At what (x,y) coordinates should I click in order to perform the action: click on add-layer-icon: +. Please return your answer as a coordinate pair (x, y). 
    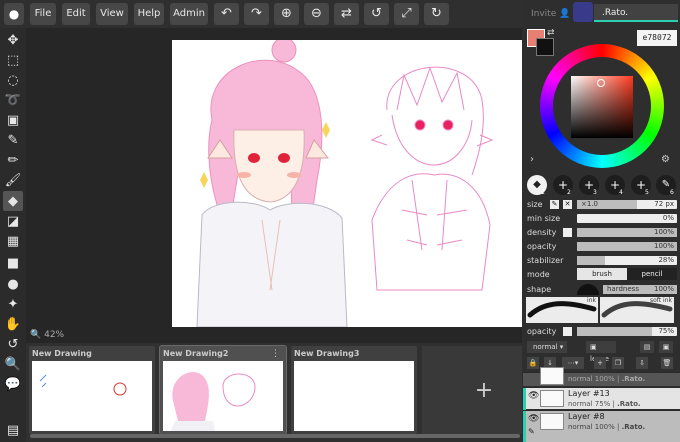
    Looking at the image, I should click on (600, 363).